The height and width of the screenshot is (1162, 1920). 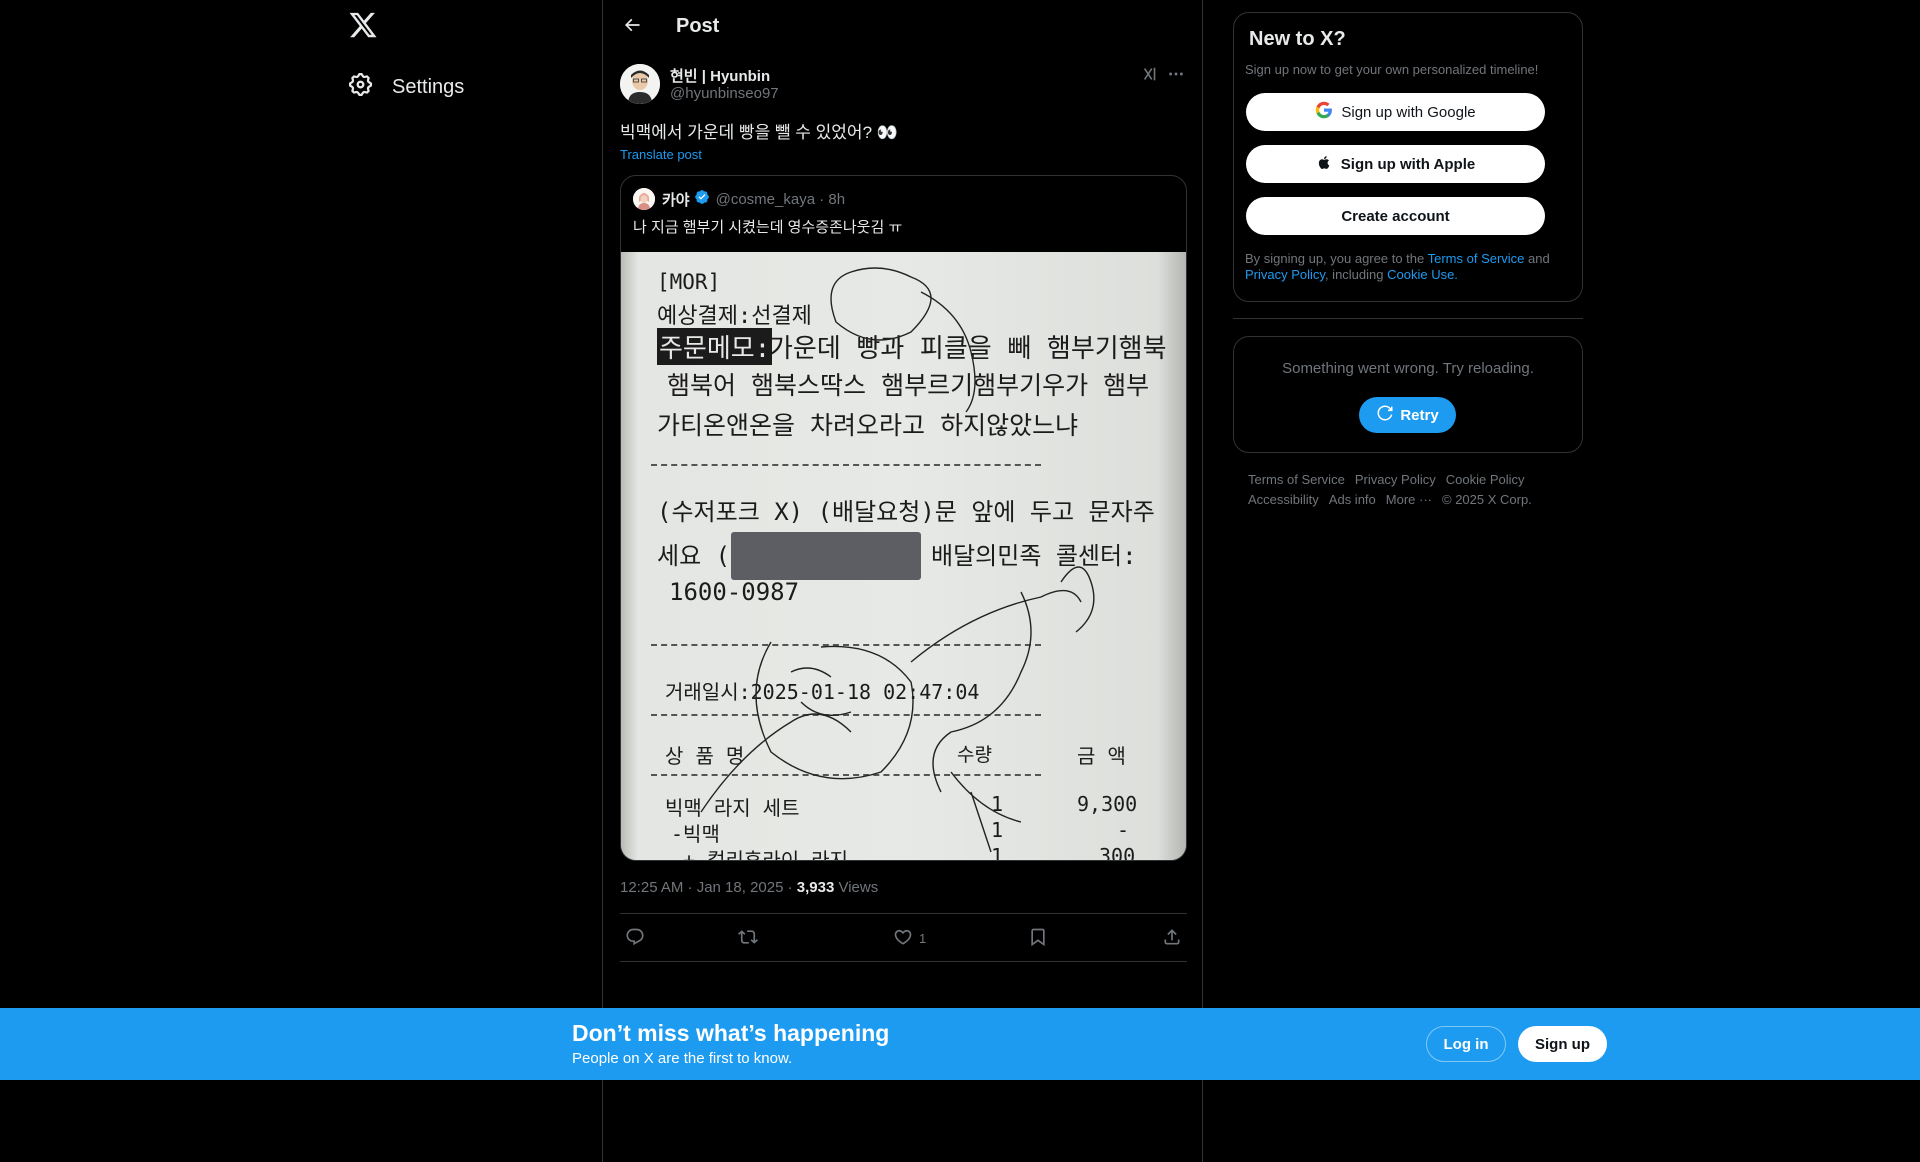 I want to click on quote-handle-time: @cosme_kaya · 8h, so click(x=780, y=199).